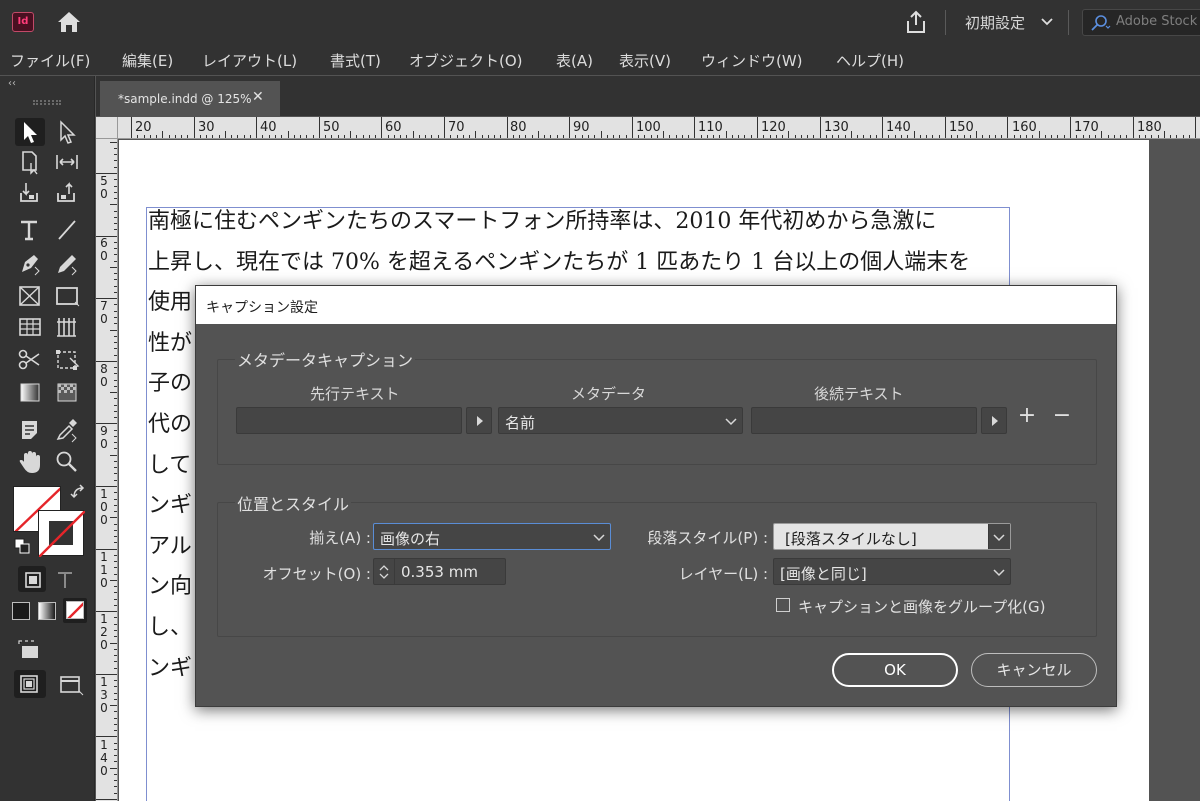 The height and width of the screenshot is (801, 1200). I want to click on rectangle-frame-tool-icon, so click(30, 296).